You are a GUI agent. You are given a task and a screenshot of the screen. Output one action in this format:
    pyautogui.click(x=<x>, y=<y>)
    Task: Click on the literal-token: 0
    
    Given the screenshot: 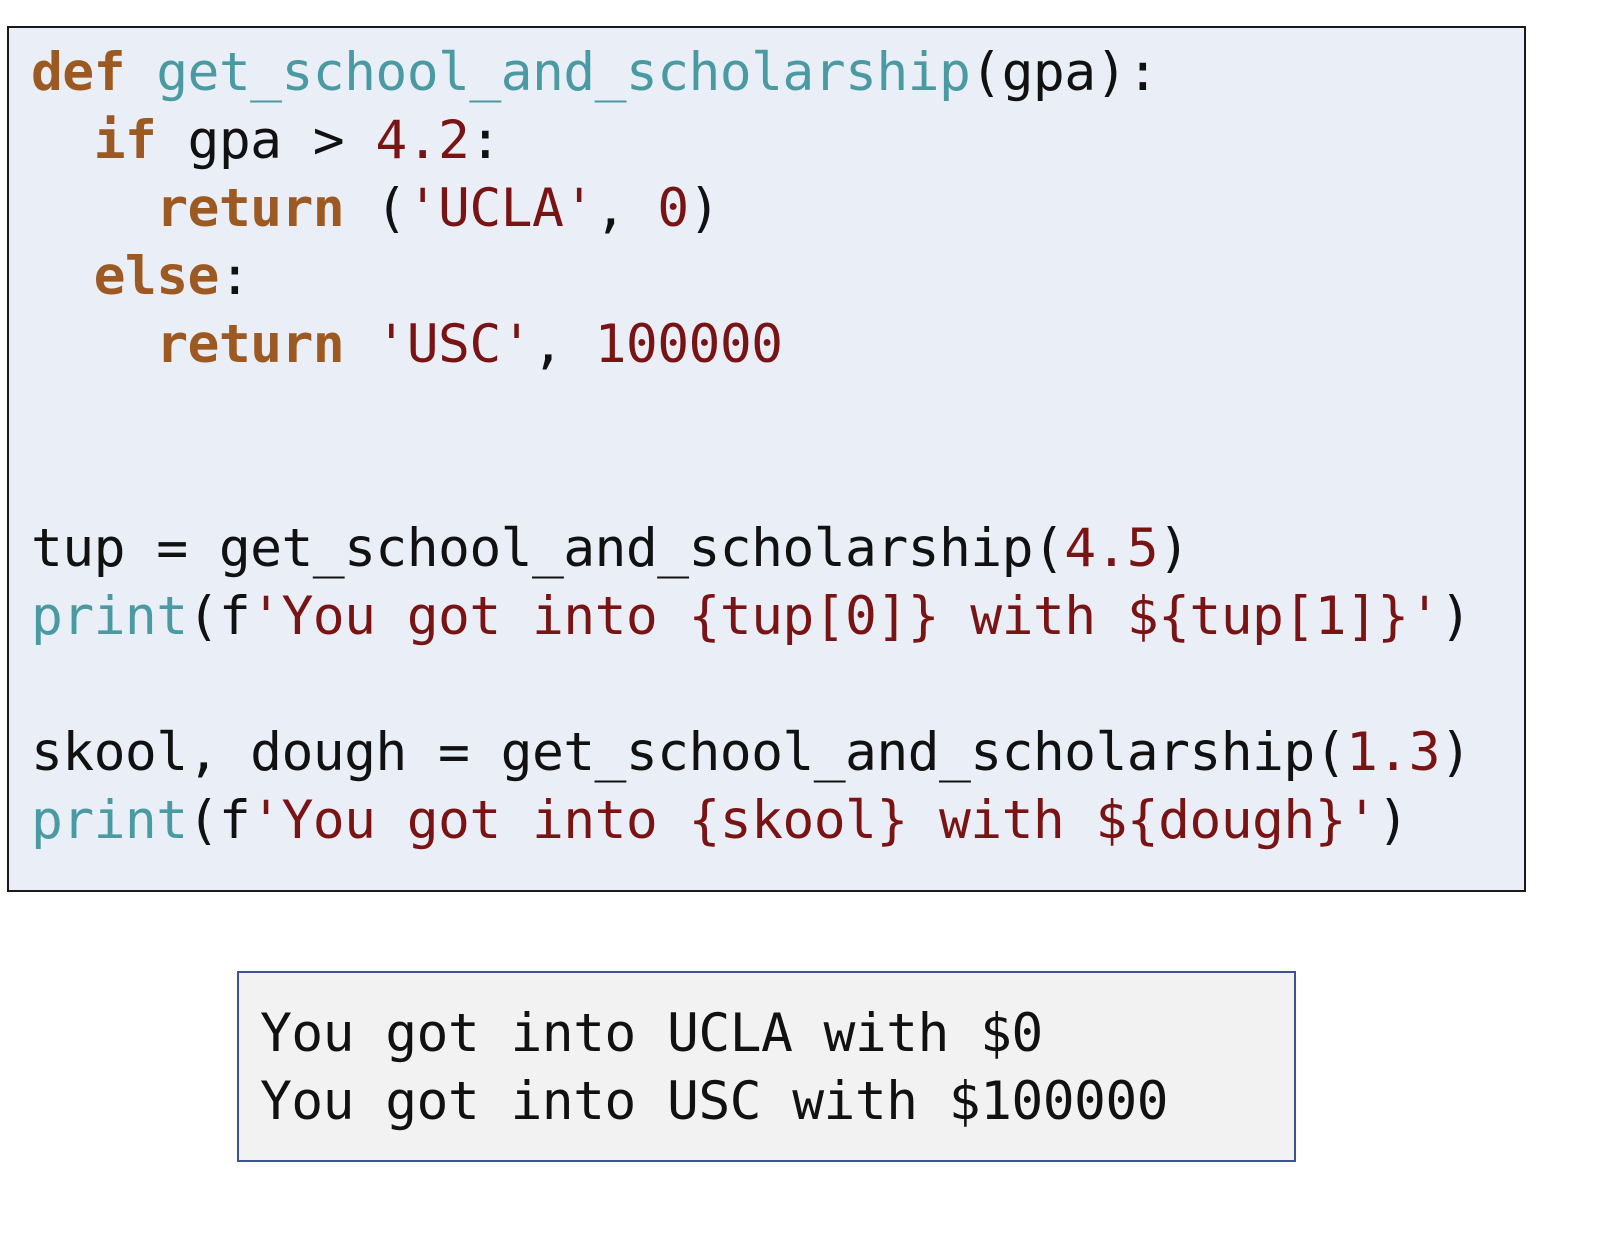 What is the action you would take?
    pyautogui.click(x=673, y=208)
    